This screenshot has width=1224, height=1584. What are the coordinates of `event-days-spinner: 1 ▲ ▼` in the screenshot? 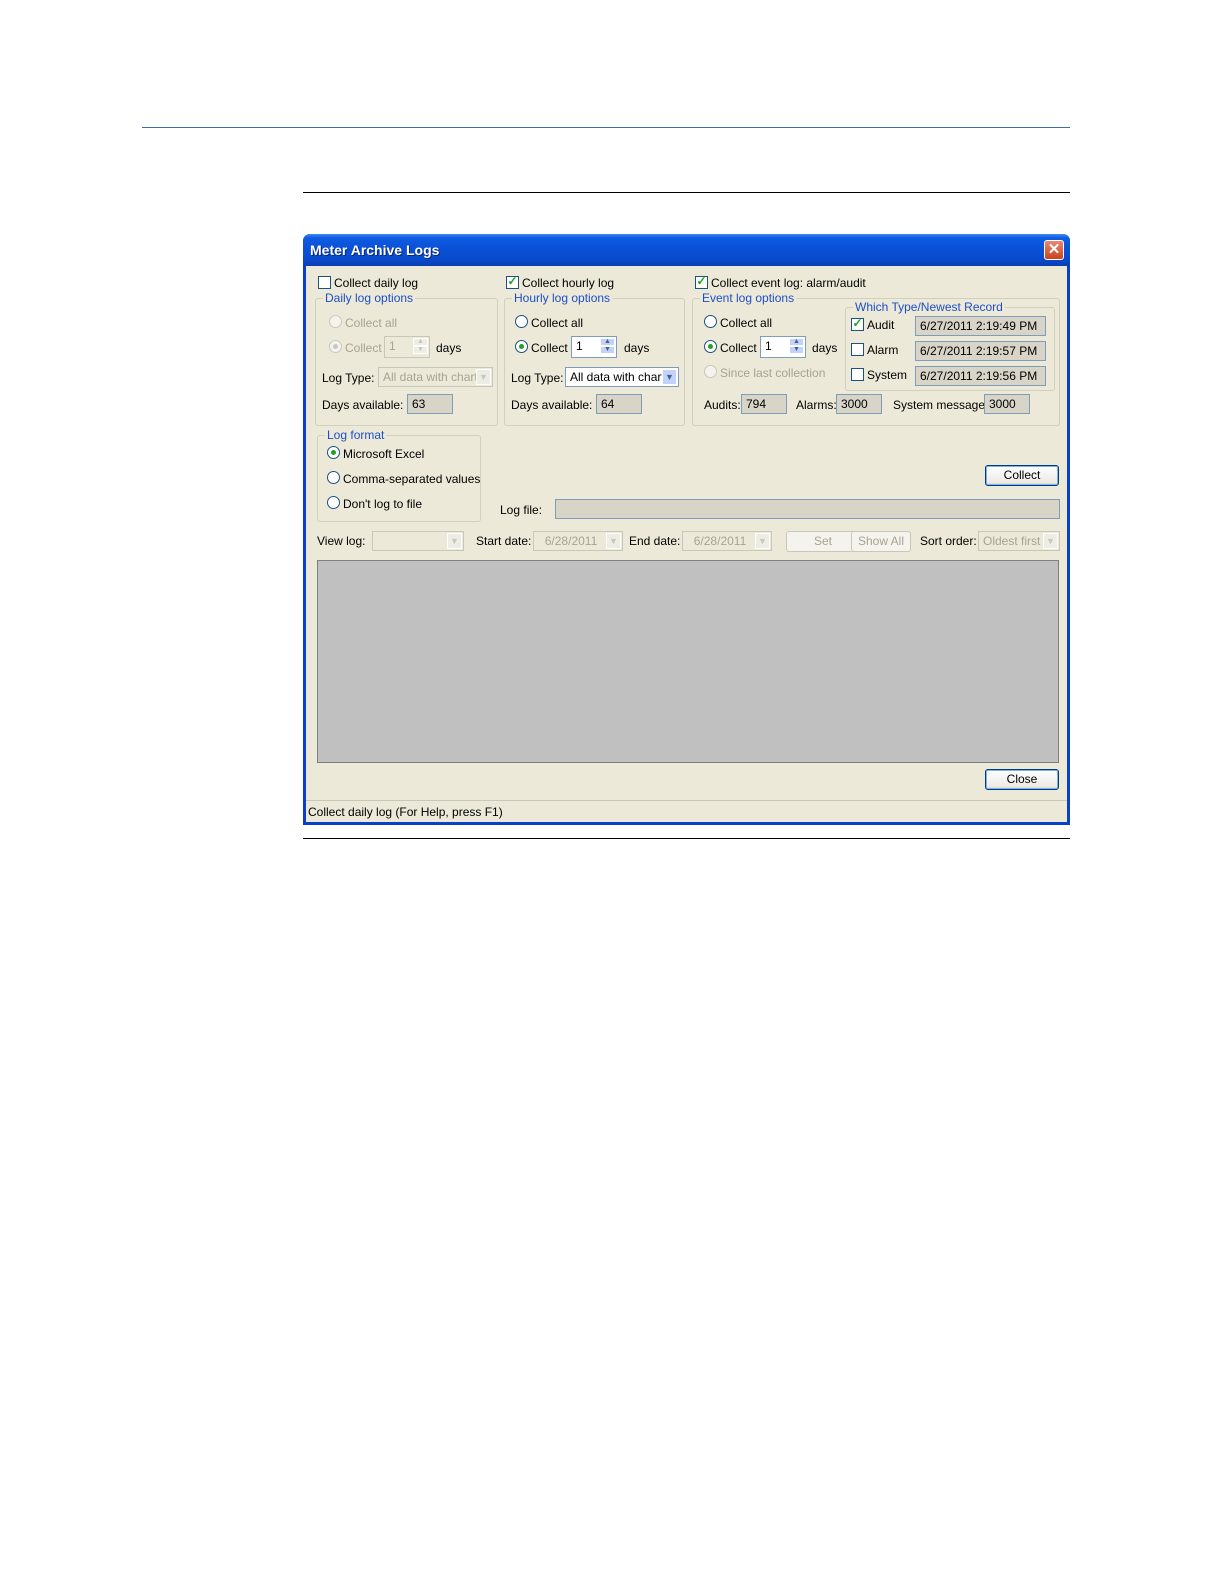 It's located at (783, 347).